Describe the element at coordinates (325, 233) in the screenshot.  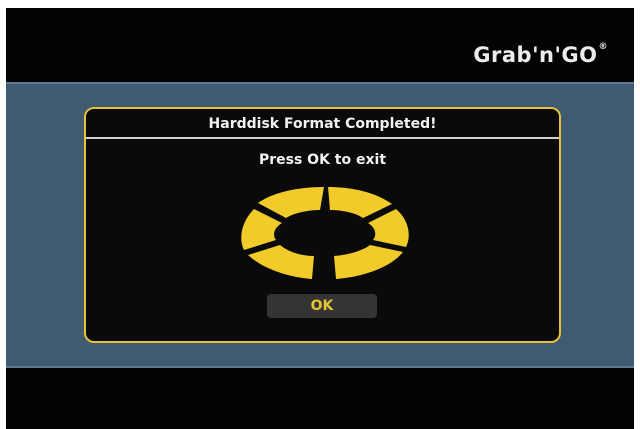
I see `segmented-ring-spinner-icon` at that location.